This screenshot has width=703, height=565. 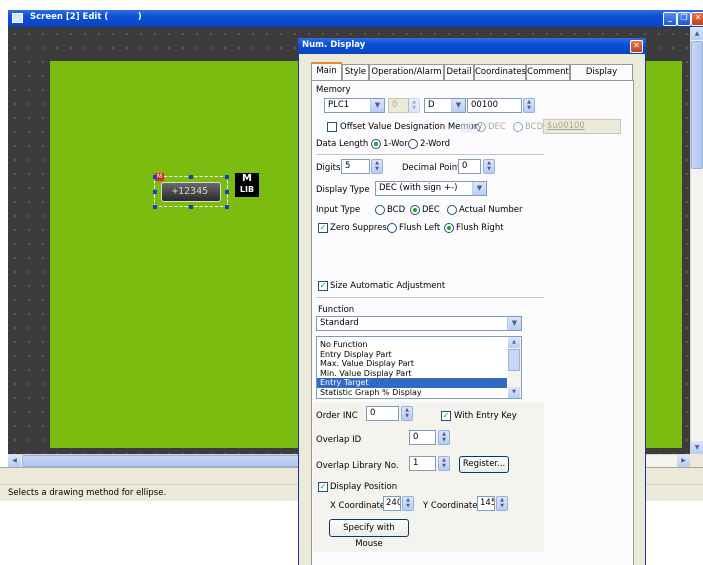 I want to click on restore-button: ❐, so click(x=684, y=19).